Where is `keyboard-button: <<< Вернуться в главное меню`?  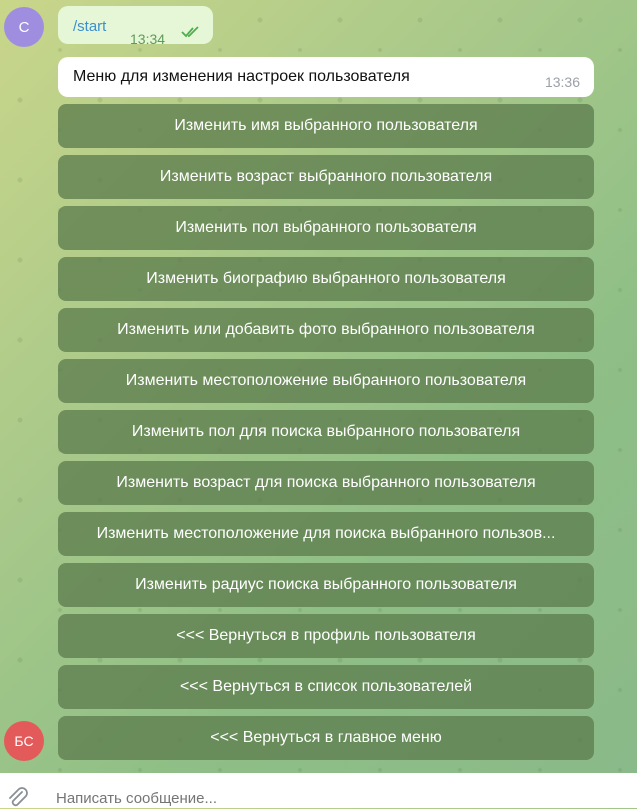
keyboard-button: <<< Вернуться в главное меню is located at coordinates (326, 738).